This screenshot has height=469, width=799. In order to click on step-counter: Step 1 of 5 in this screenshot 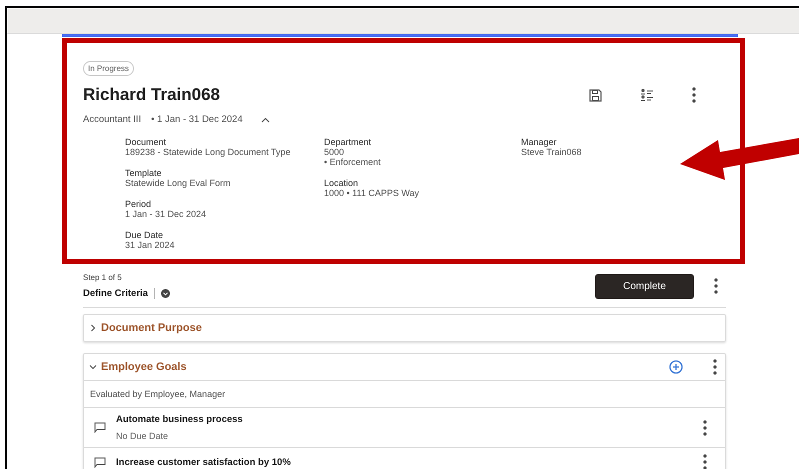, I will do `click(103, 277)`.